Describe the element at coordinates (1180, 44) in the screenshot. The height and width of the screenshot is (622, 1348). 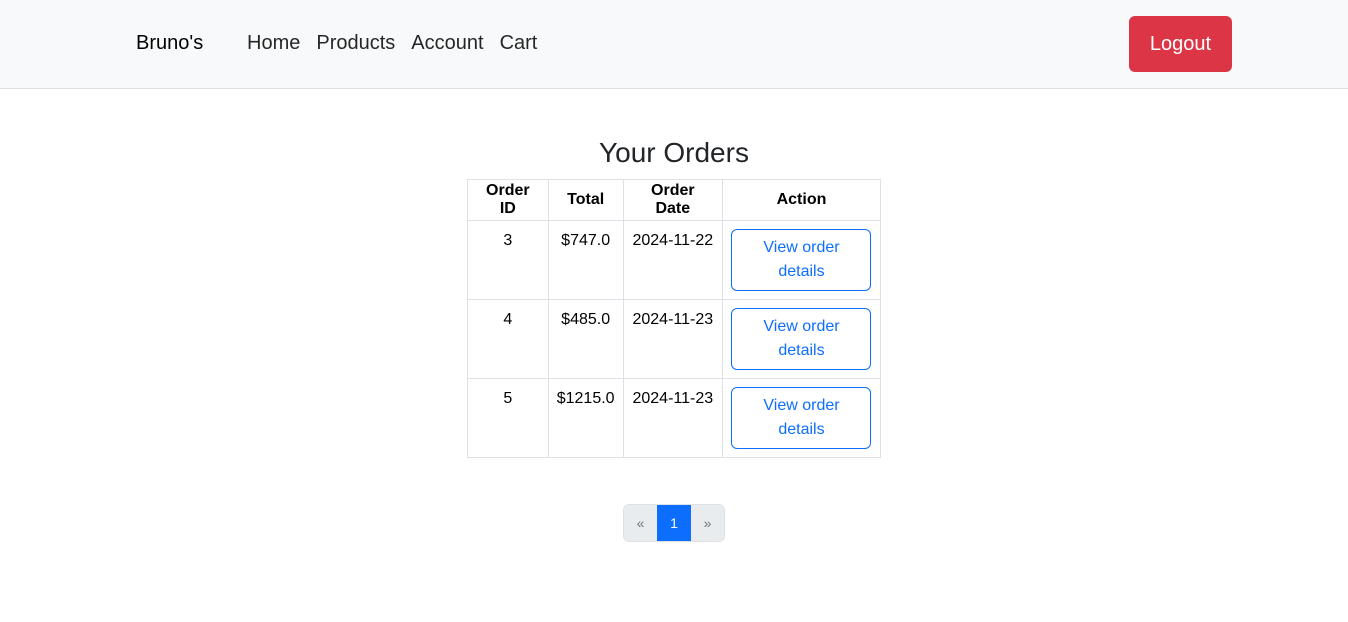
I see `logout-button: Logout` at that location.